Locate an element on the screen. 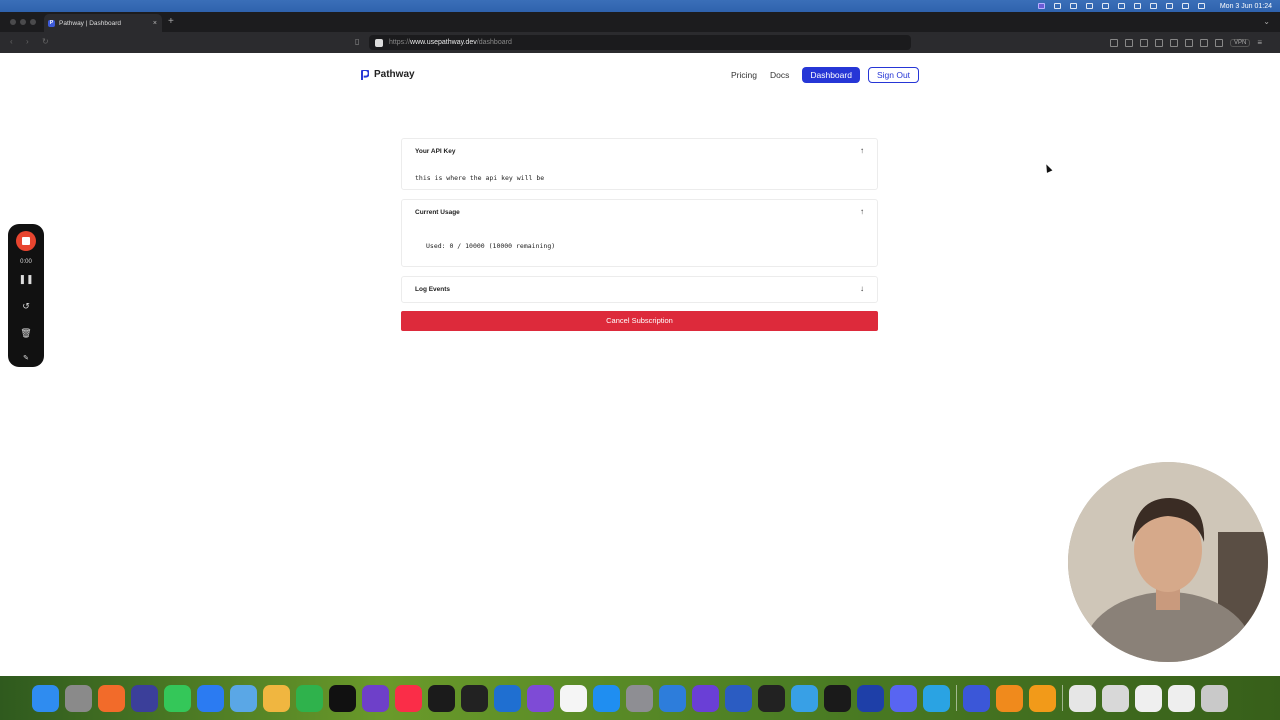  api-key-title: Your API Key is located at coordinates (435, 151).